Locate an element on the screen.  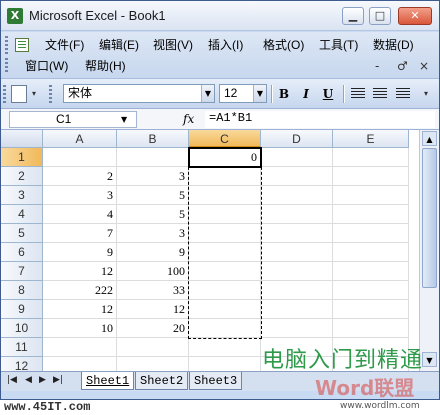
menu-format: 格式(O) is located at coordinates (283, 45).